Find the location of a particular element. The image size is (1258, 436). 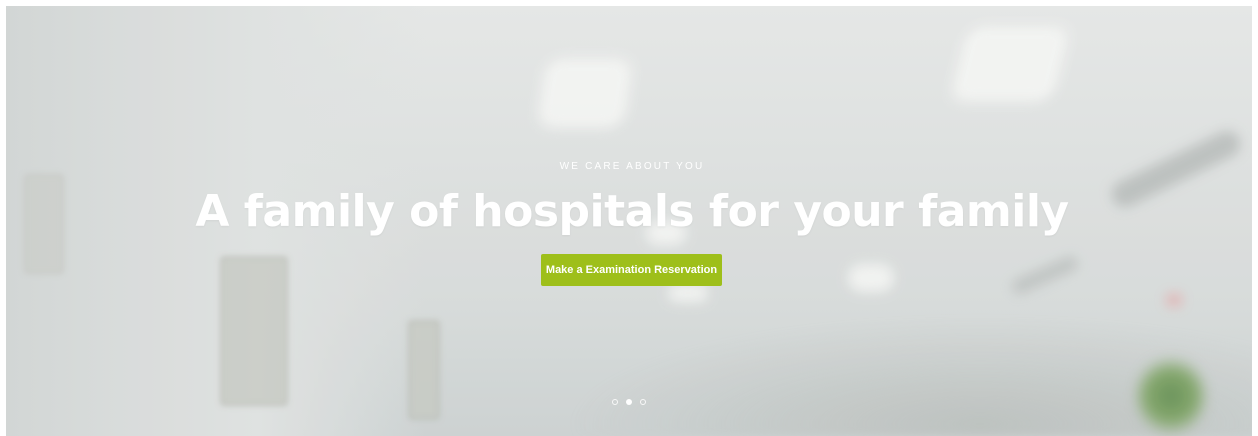

slider-pagination is located at coordinates (629, 402).